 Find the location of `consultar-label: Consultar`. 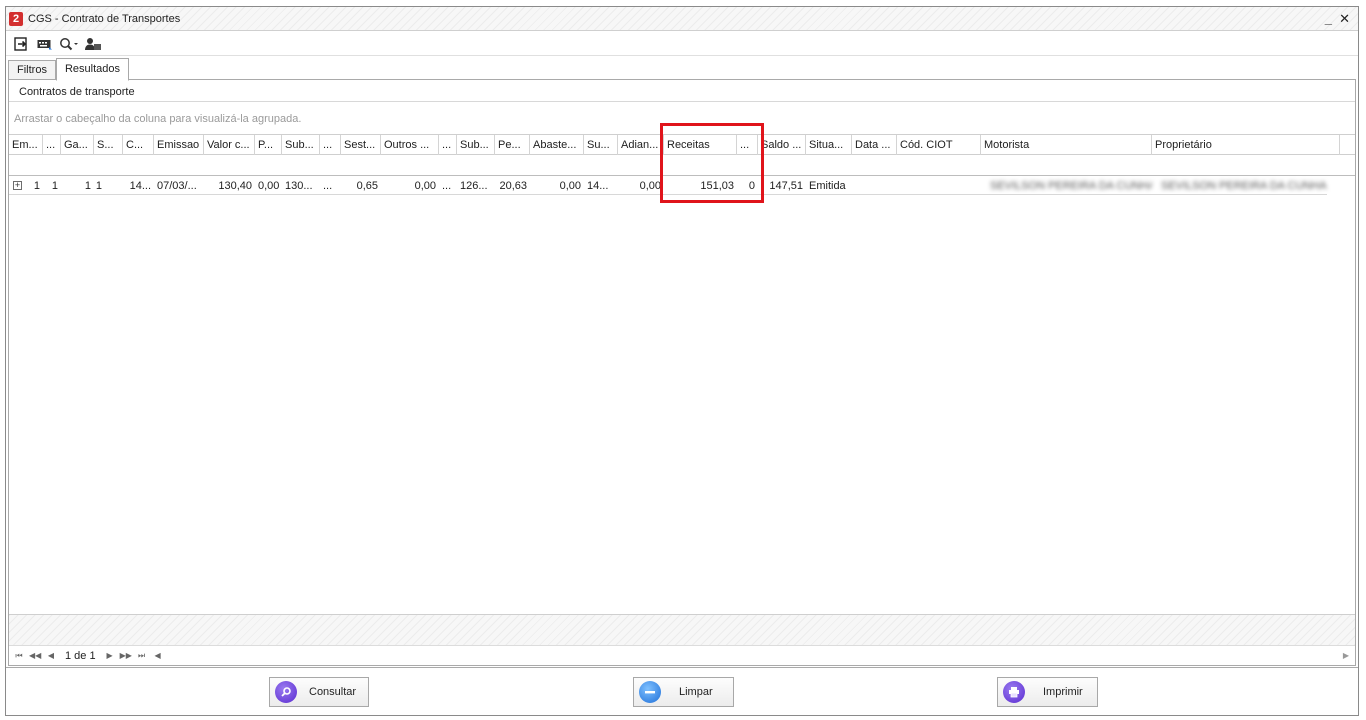

consultar-label: Consultar is located at coordinates (333, 692).